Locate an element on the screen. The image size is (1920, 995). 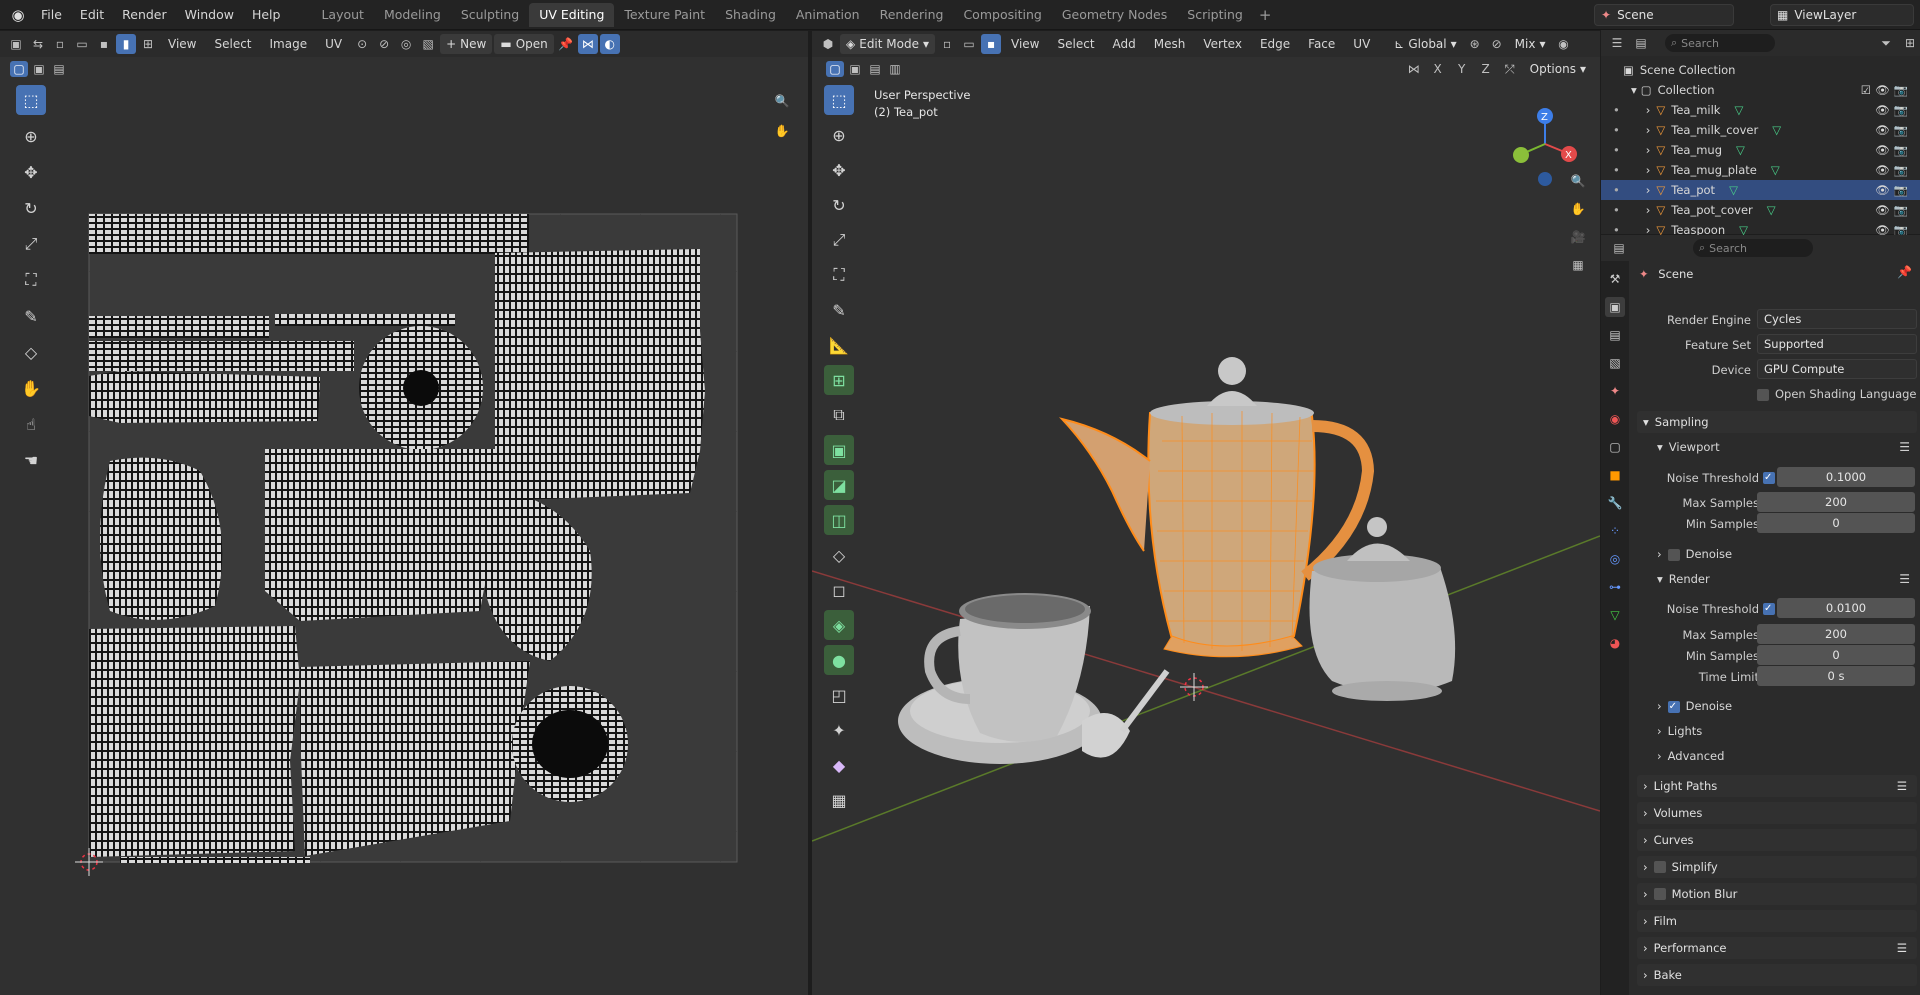
render-presets-icon: ☰ is located at coordinates (1904, 579).